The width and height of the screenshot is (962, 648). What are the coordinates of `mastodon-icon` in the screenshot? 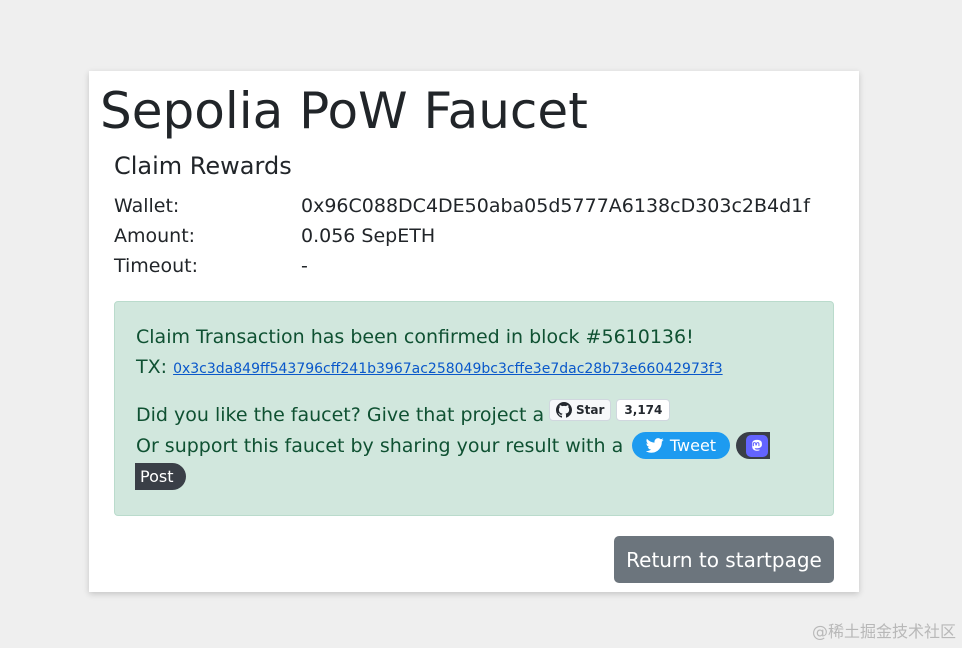 It's located at (757, 445).